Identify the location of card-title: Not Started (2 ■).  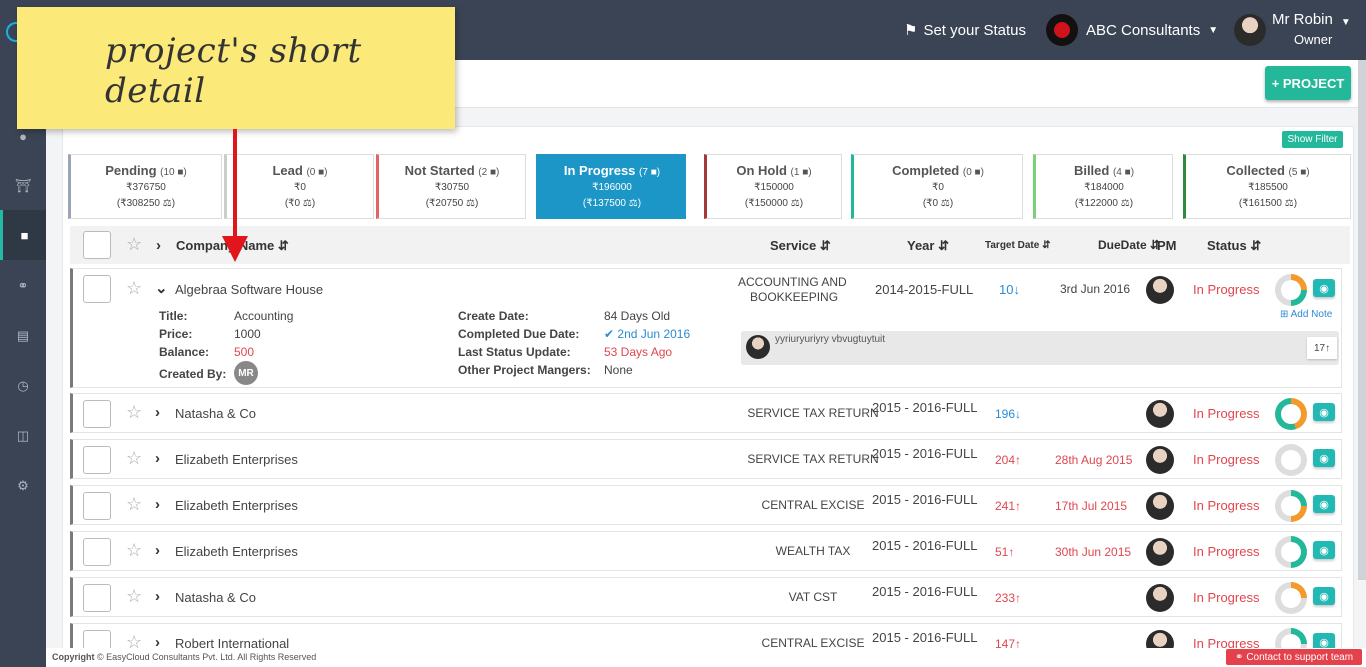
(452, 170).